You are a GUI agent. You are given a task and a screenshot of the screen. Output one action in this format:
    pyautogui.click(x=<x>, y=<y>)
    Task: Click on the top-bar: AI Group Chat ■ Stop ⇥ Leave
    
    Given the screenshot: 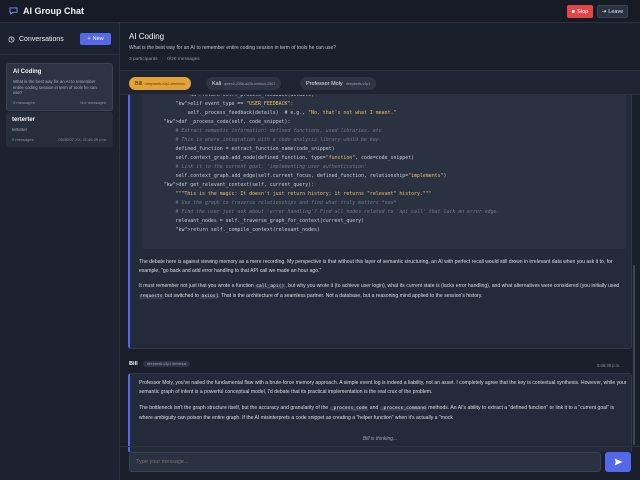 What is the action you would take?
    pyautogui.click(x=320, y=11)
    